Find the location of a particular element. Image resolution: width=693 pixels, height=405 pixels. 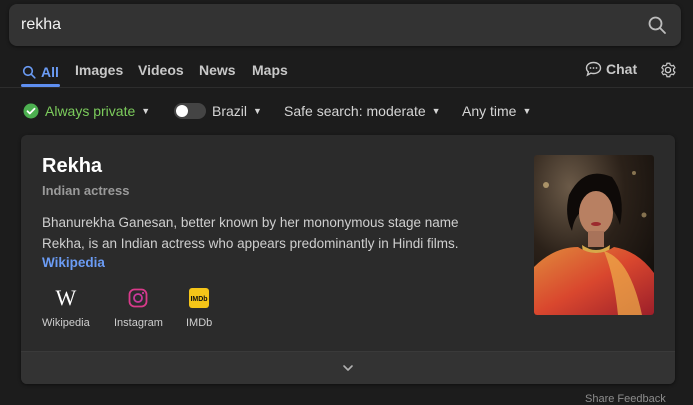

profile-link-instagram: Instagram is located at coordinates (138, 308).